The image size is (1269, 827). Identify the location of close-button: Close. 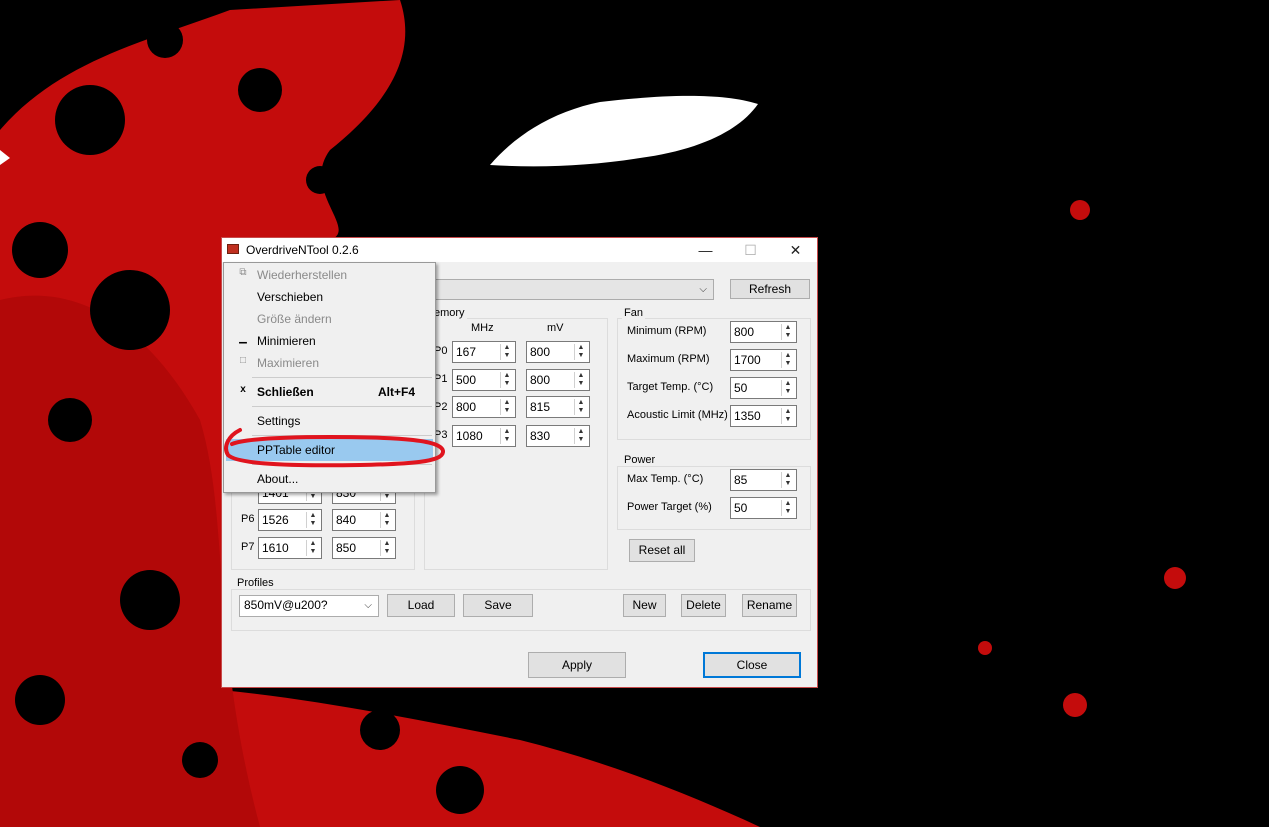
(752, 665).